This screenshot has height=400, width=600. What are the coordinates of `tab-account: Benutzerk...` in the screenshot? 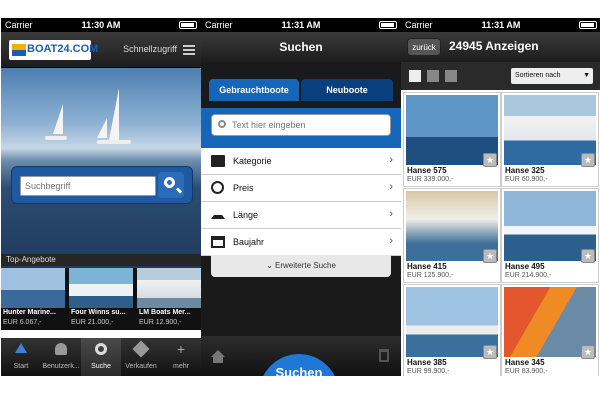 It's located at (61, 357).